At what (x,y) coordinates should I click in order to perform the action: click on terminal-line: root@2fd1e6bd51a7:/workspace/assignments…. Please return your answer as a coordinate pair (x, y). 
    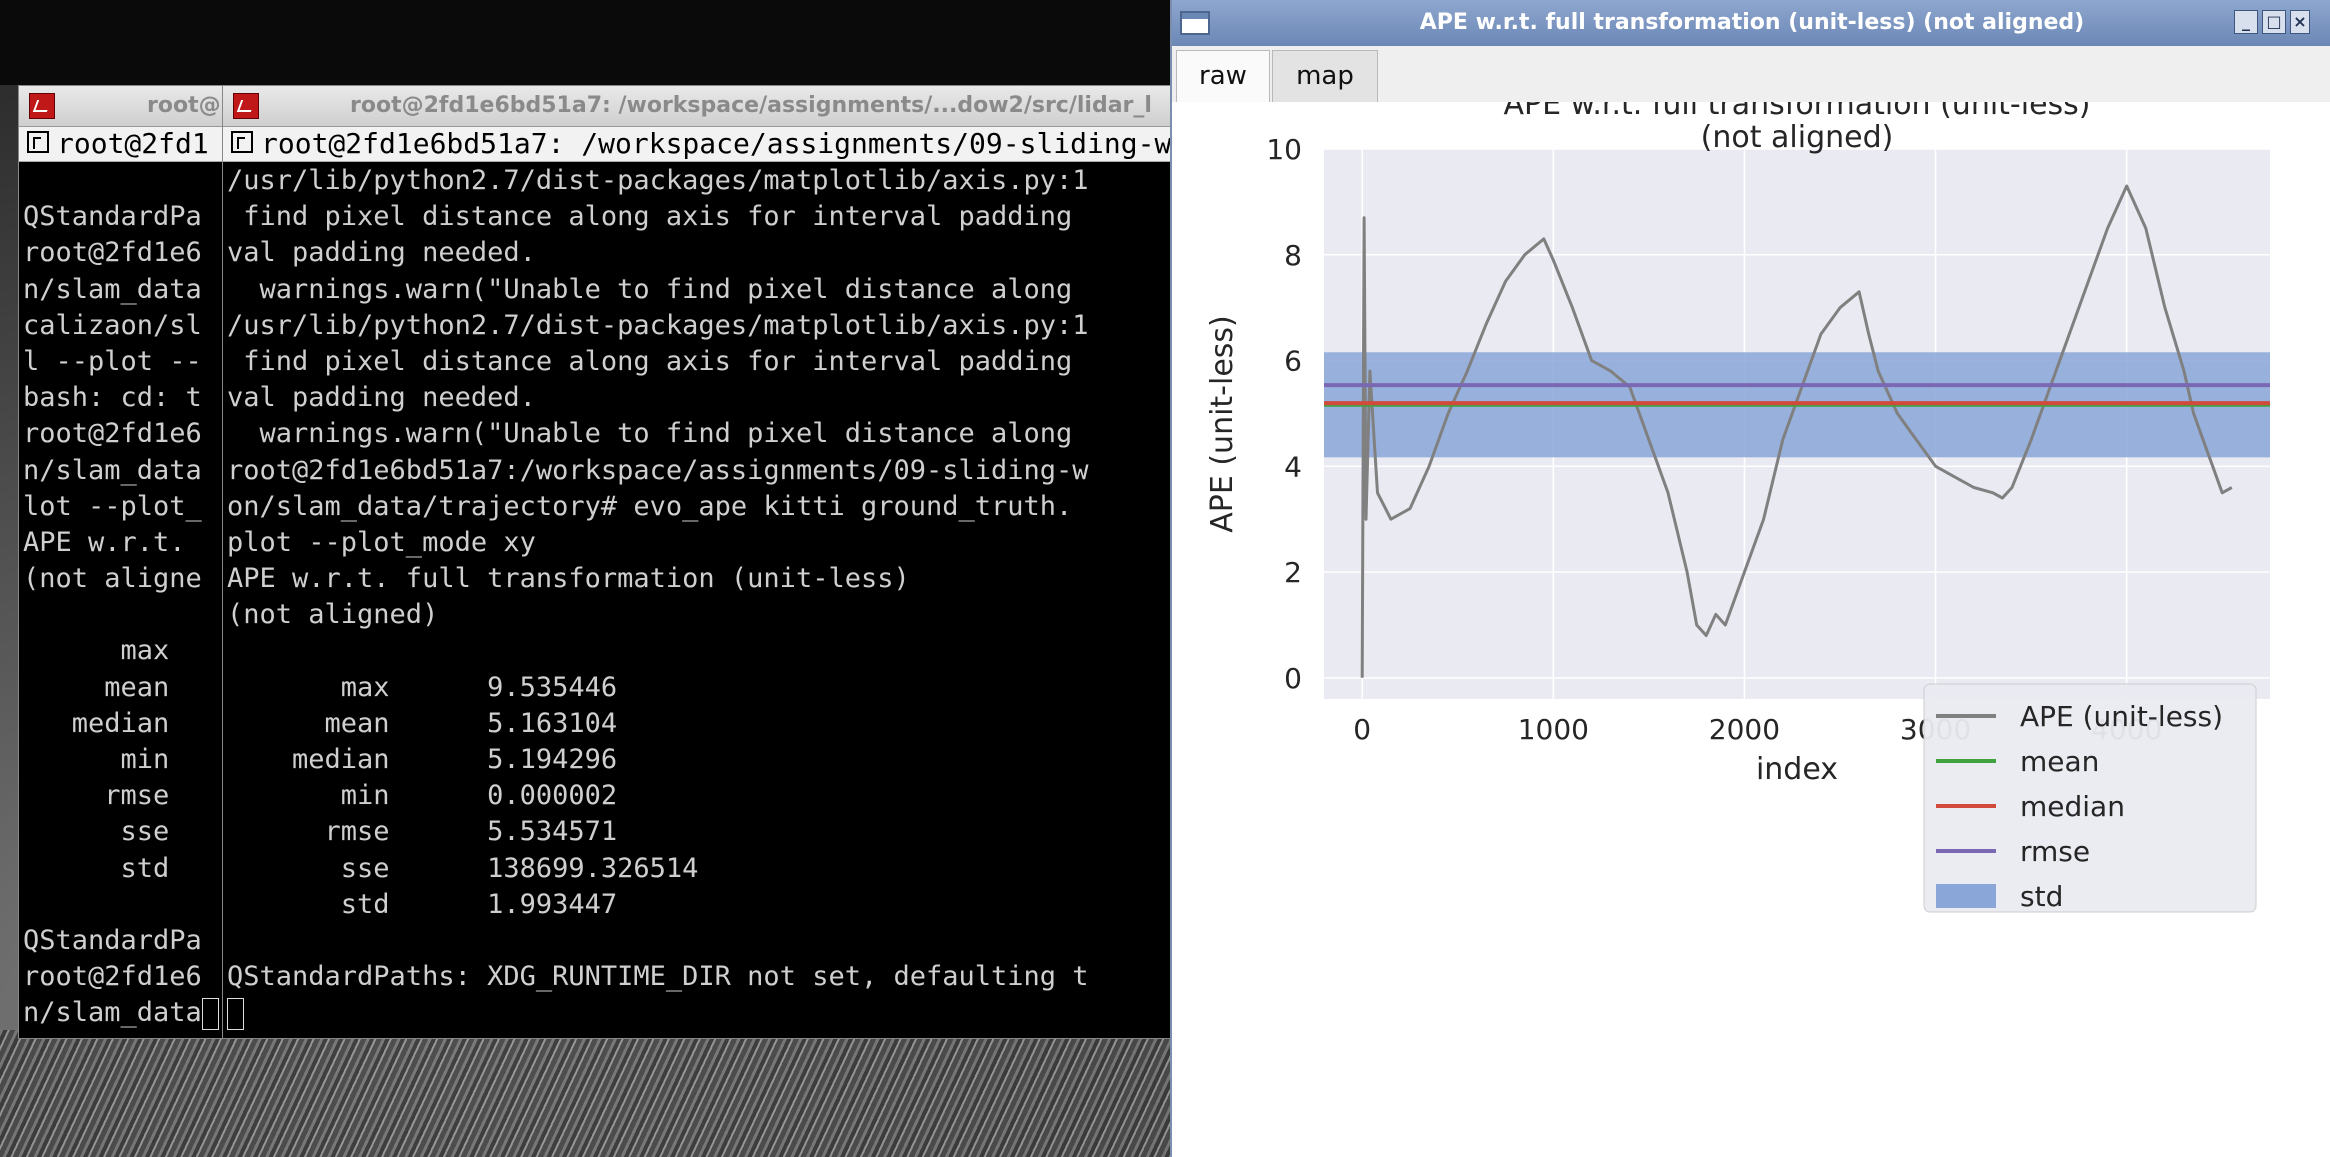
    Looking at the image, I should click on (658, 470).